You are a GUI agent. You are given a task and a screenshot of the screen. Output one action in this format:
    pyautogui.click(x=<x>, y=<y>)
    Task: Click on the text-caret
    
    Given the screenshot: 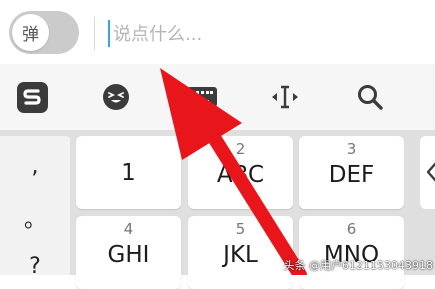 What is the action you would take?
    pyautogui.click(x=109, y=33)
    